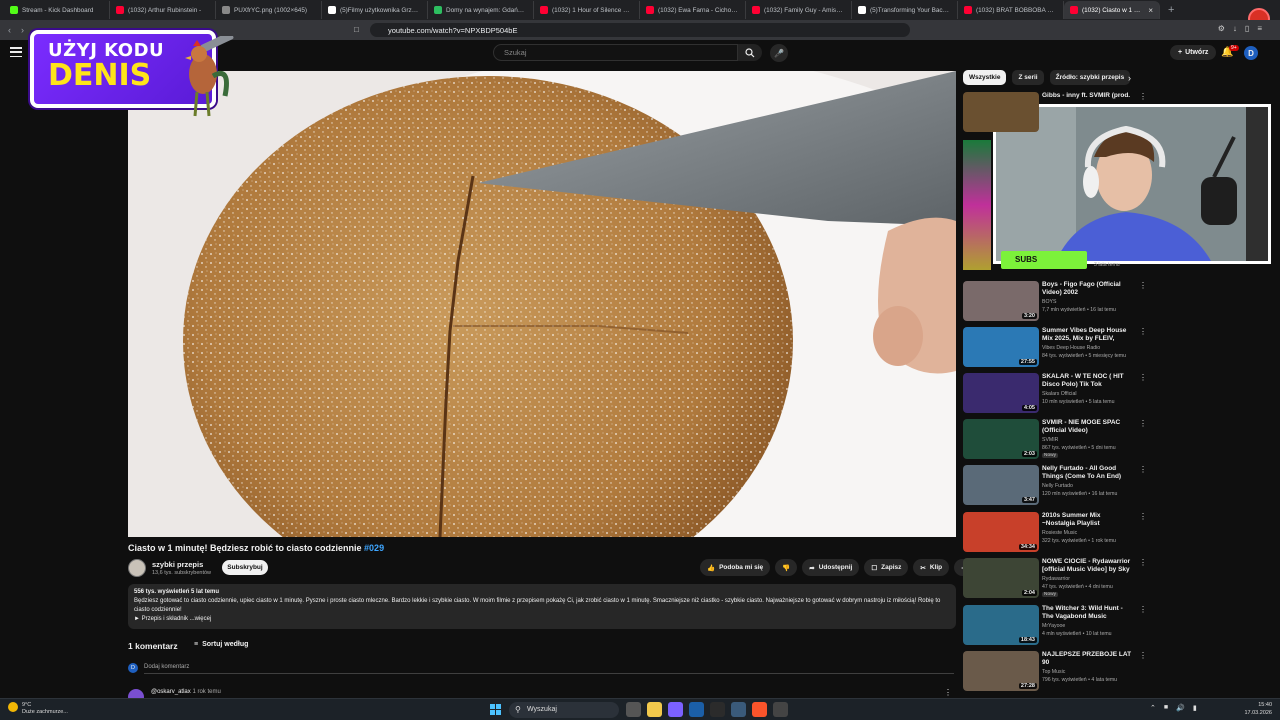 This screenshot has width=1280, height=720. I want to click on recommended-channel: Rydawarrior, so click(1056, 579).